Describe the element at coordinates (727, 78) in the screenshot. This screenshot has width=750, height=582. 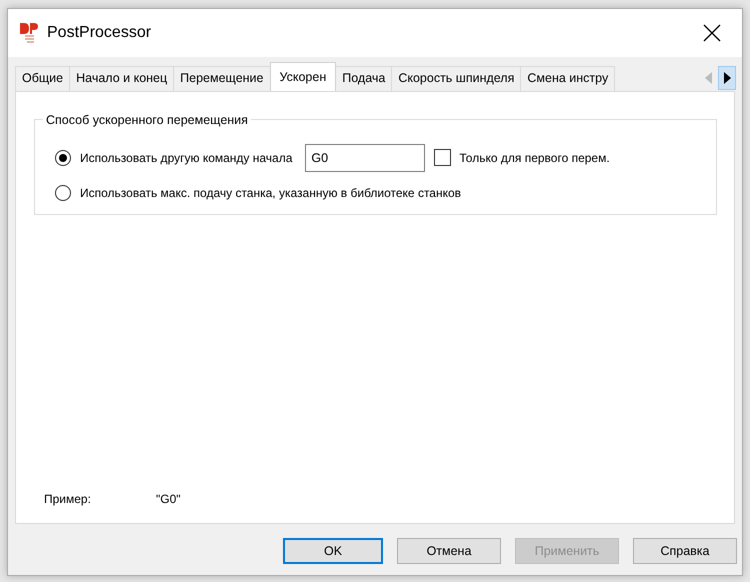
I see `scroll-right-icon` at that location.